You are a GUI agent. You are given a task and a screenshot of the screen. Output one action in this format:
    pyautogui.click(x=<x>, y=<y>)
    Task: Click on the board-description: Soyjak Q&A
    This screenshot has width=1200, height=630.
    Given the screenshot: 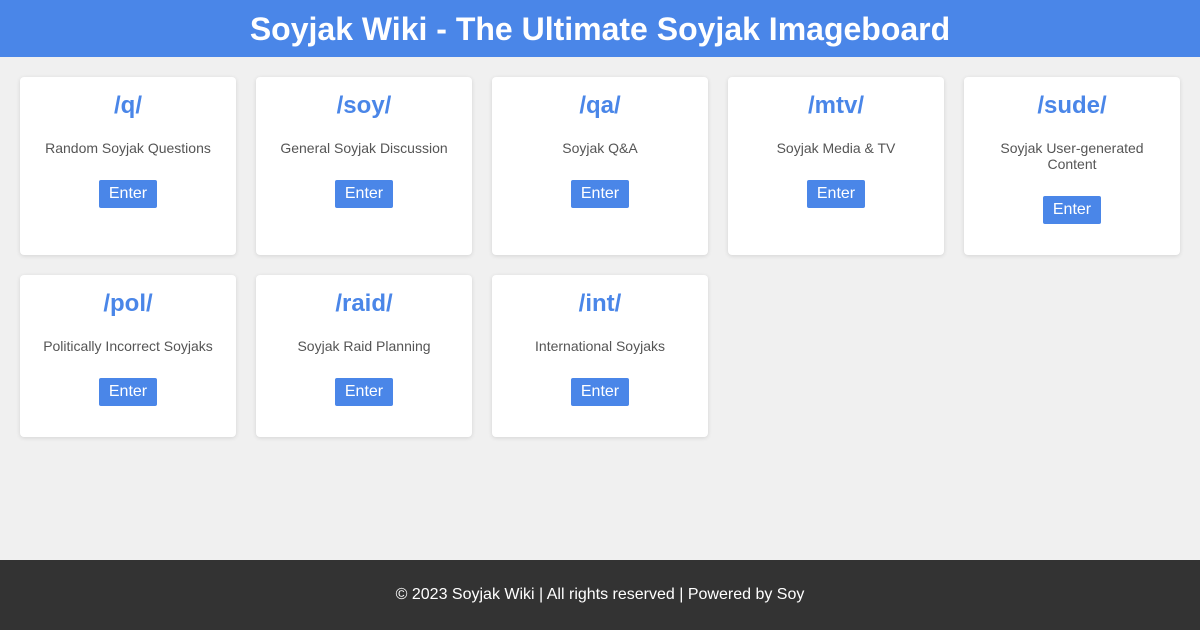 What is the action you would take?
    pyautogui.click(x=600, y=148)
    